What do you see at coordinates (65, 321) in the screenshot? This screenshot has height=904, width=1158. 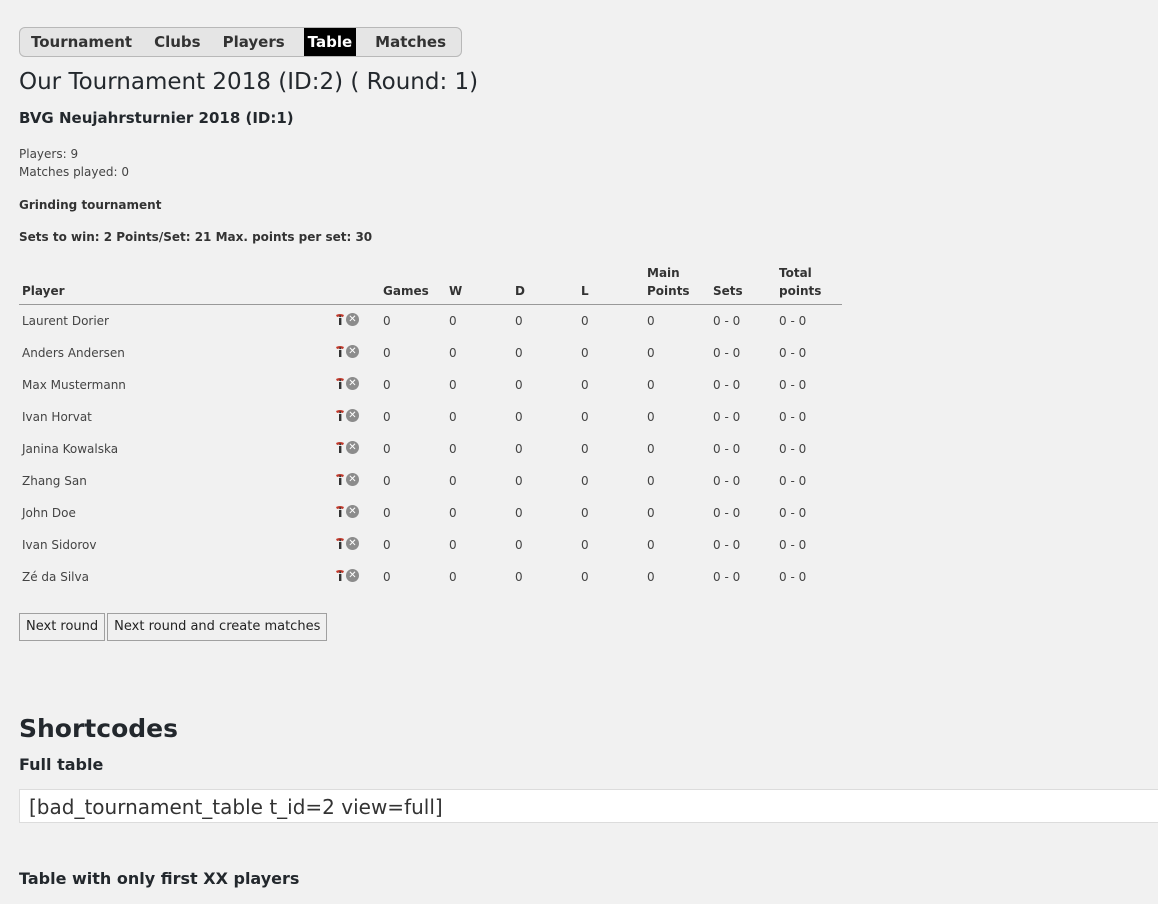 I see `player-name: Laurent Dorier` at bounding box center [65, 321].